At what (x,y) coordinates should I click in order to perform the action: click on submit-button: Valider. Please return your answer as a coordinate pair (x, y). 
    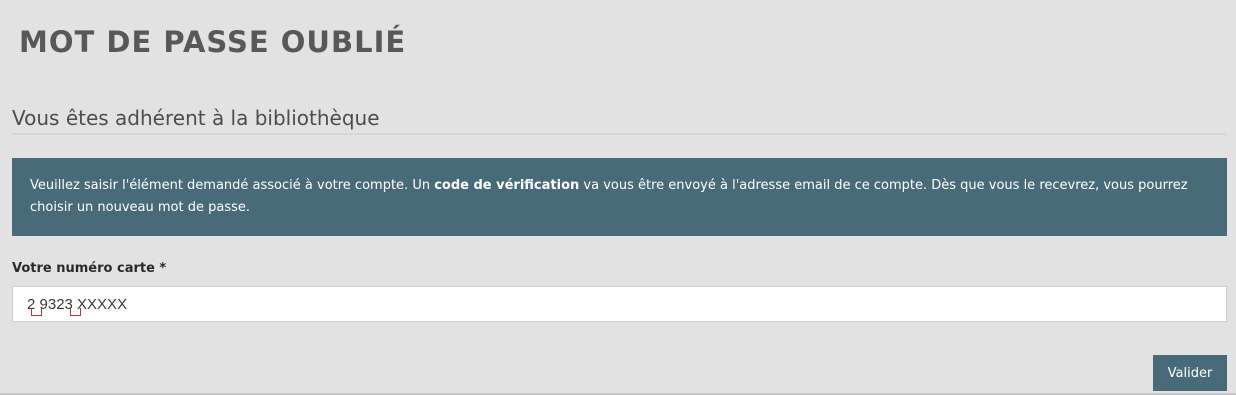
    Looking at the image, I should click on (1190, 373).